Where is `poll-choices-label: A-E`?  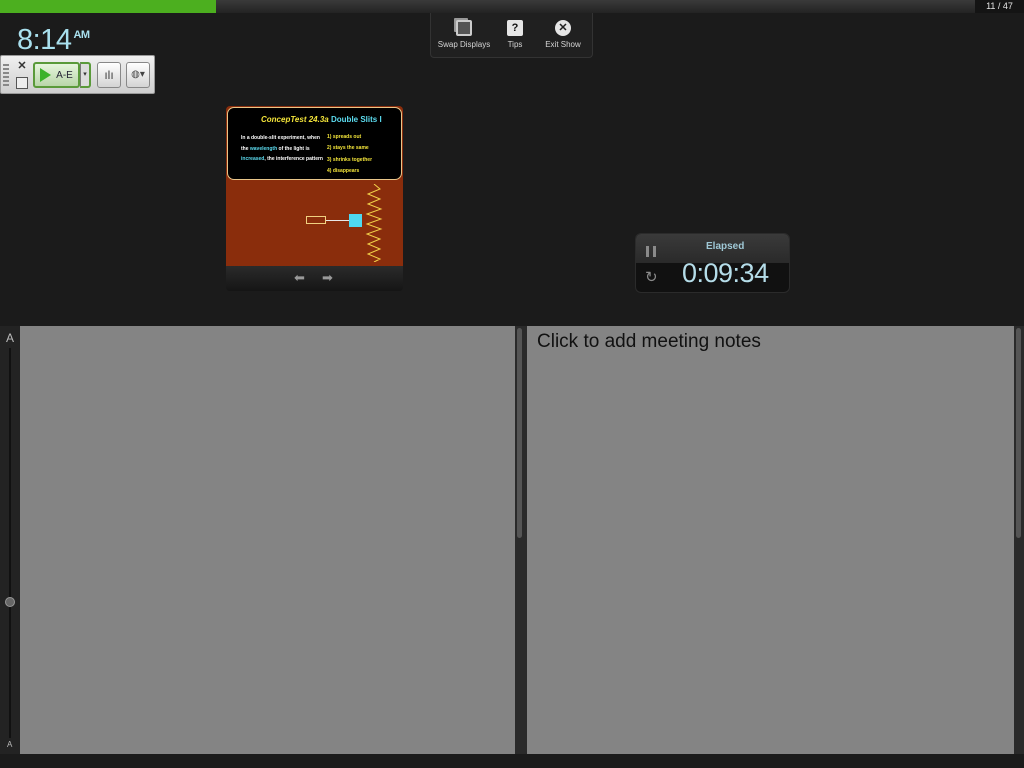
poll-choices-label: A-E is located at coordinates (64, 75).